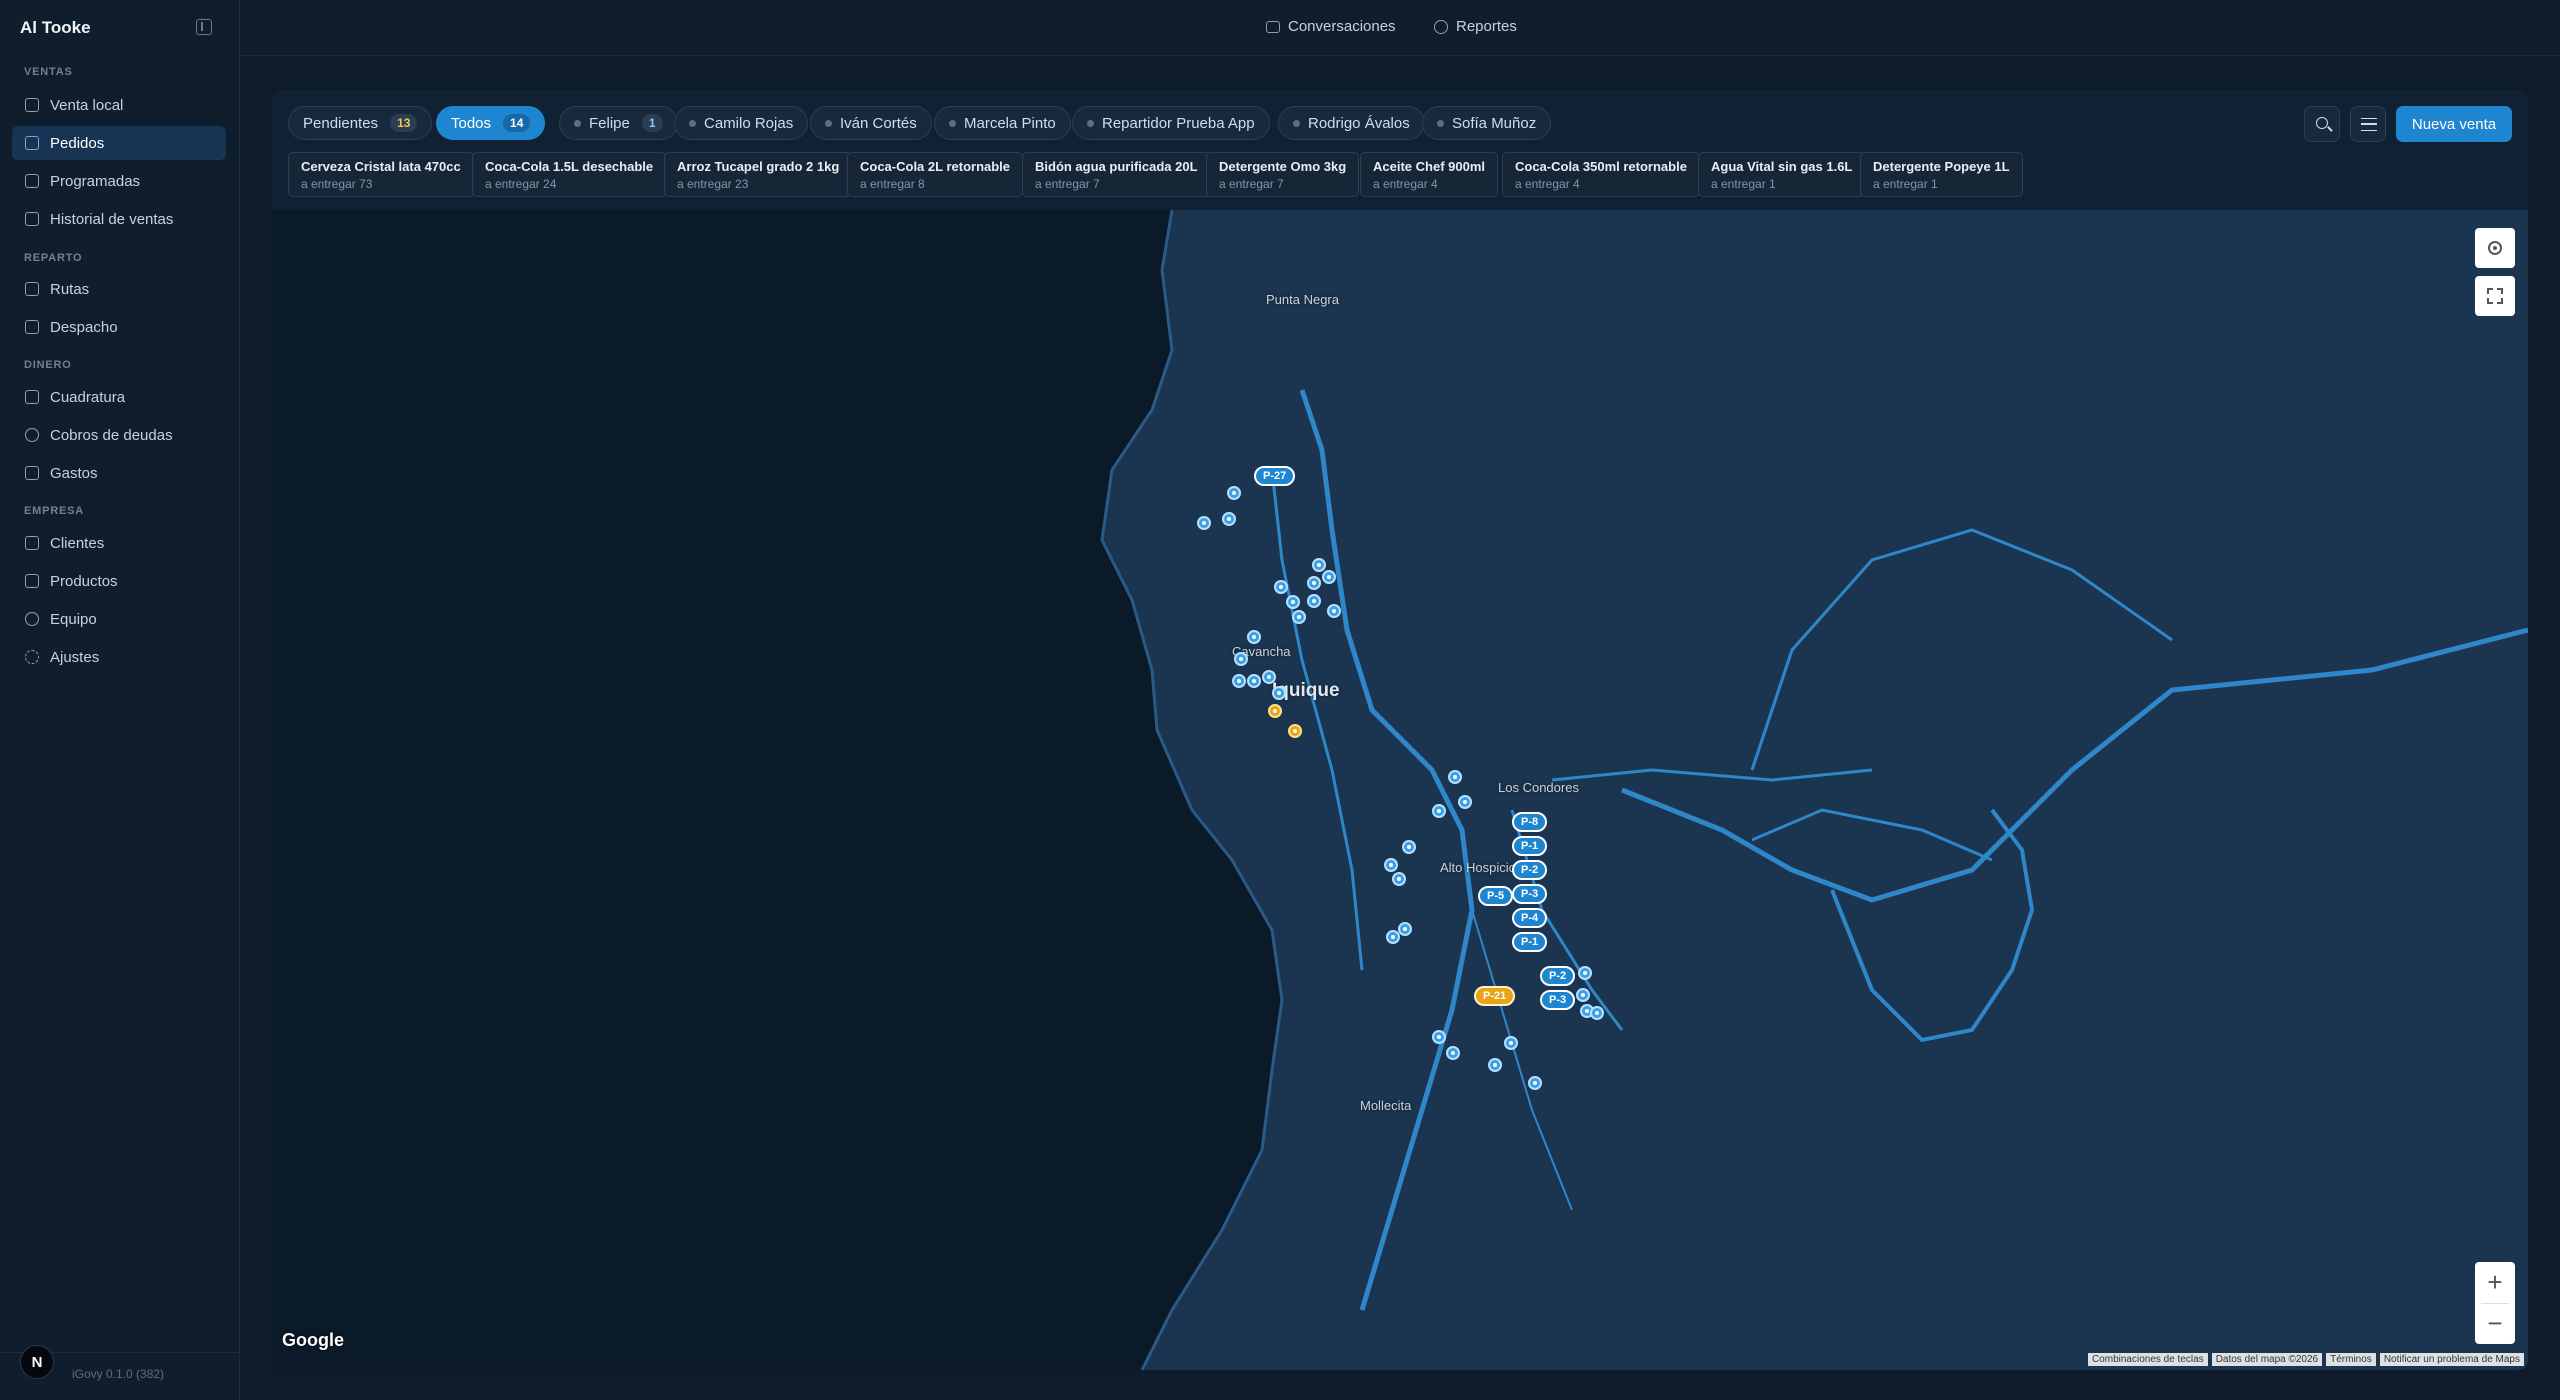 The image size is (2560, 1400). What do you see at coordinates (119, 473) in the screenshot?
I see `sidebar-item-gastos: Gastos` at bounding box center [119, 473].